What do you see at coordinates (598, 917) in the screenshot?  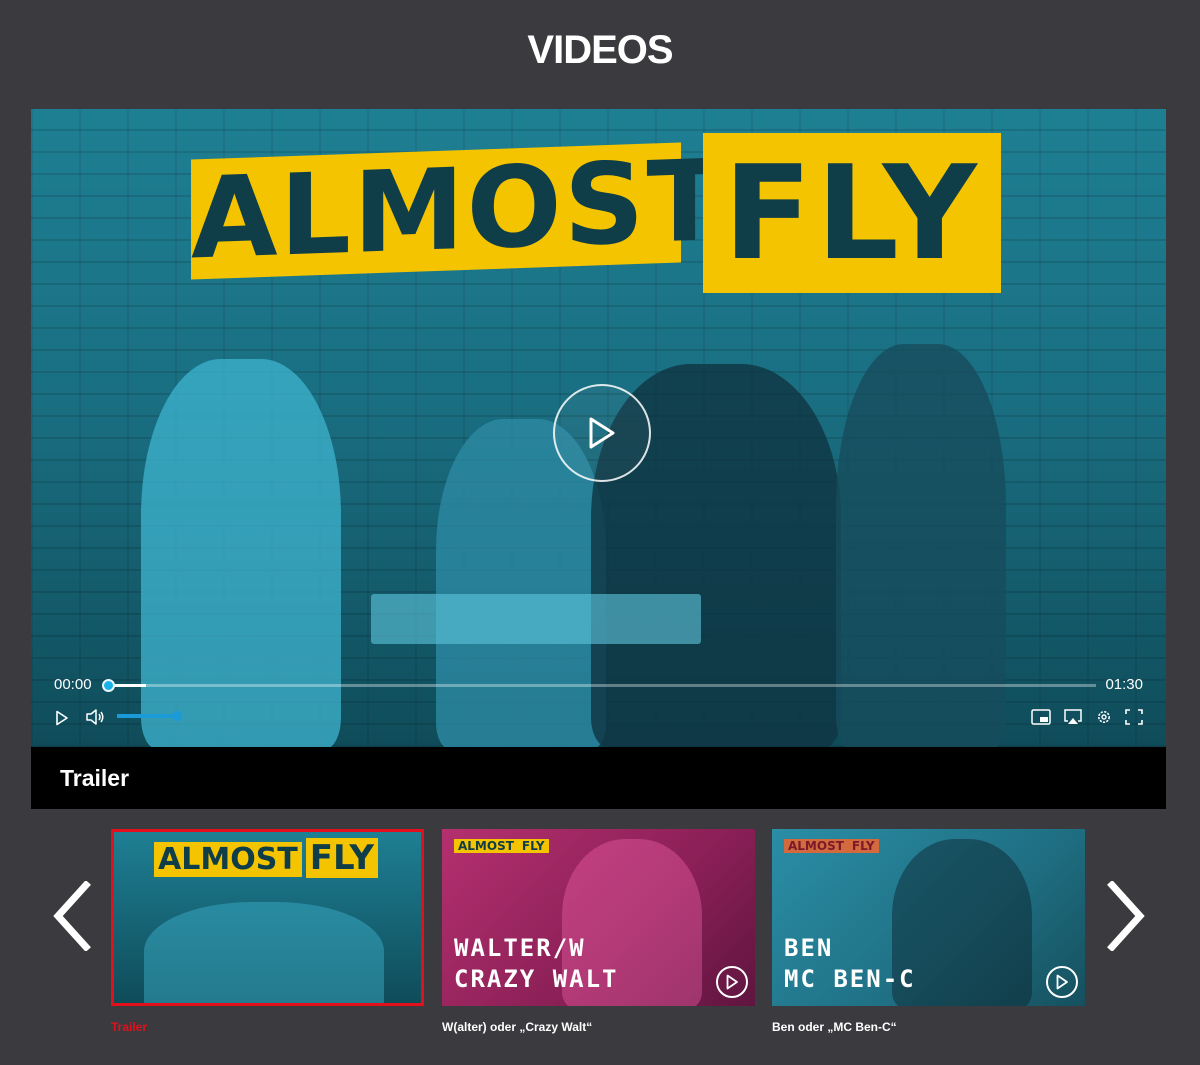 I see `carousel-thumb-walter: ALMOST FLY WALTER/W CRAZY WALT` at bounding box center [598, 917].